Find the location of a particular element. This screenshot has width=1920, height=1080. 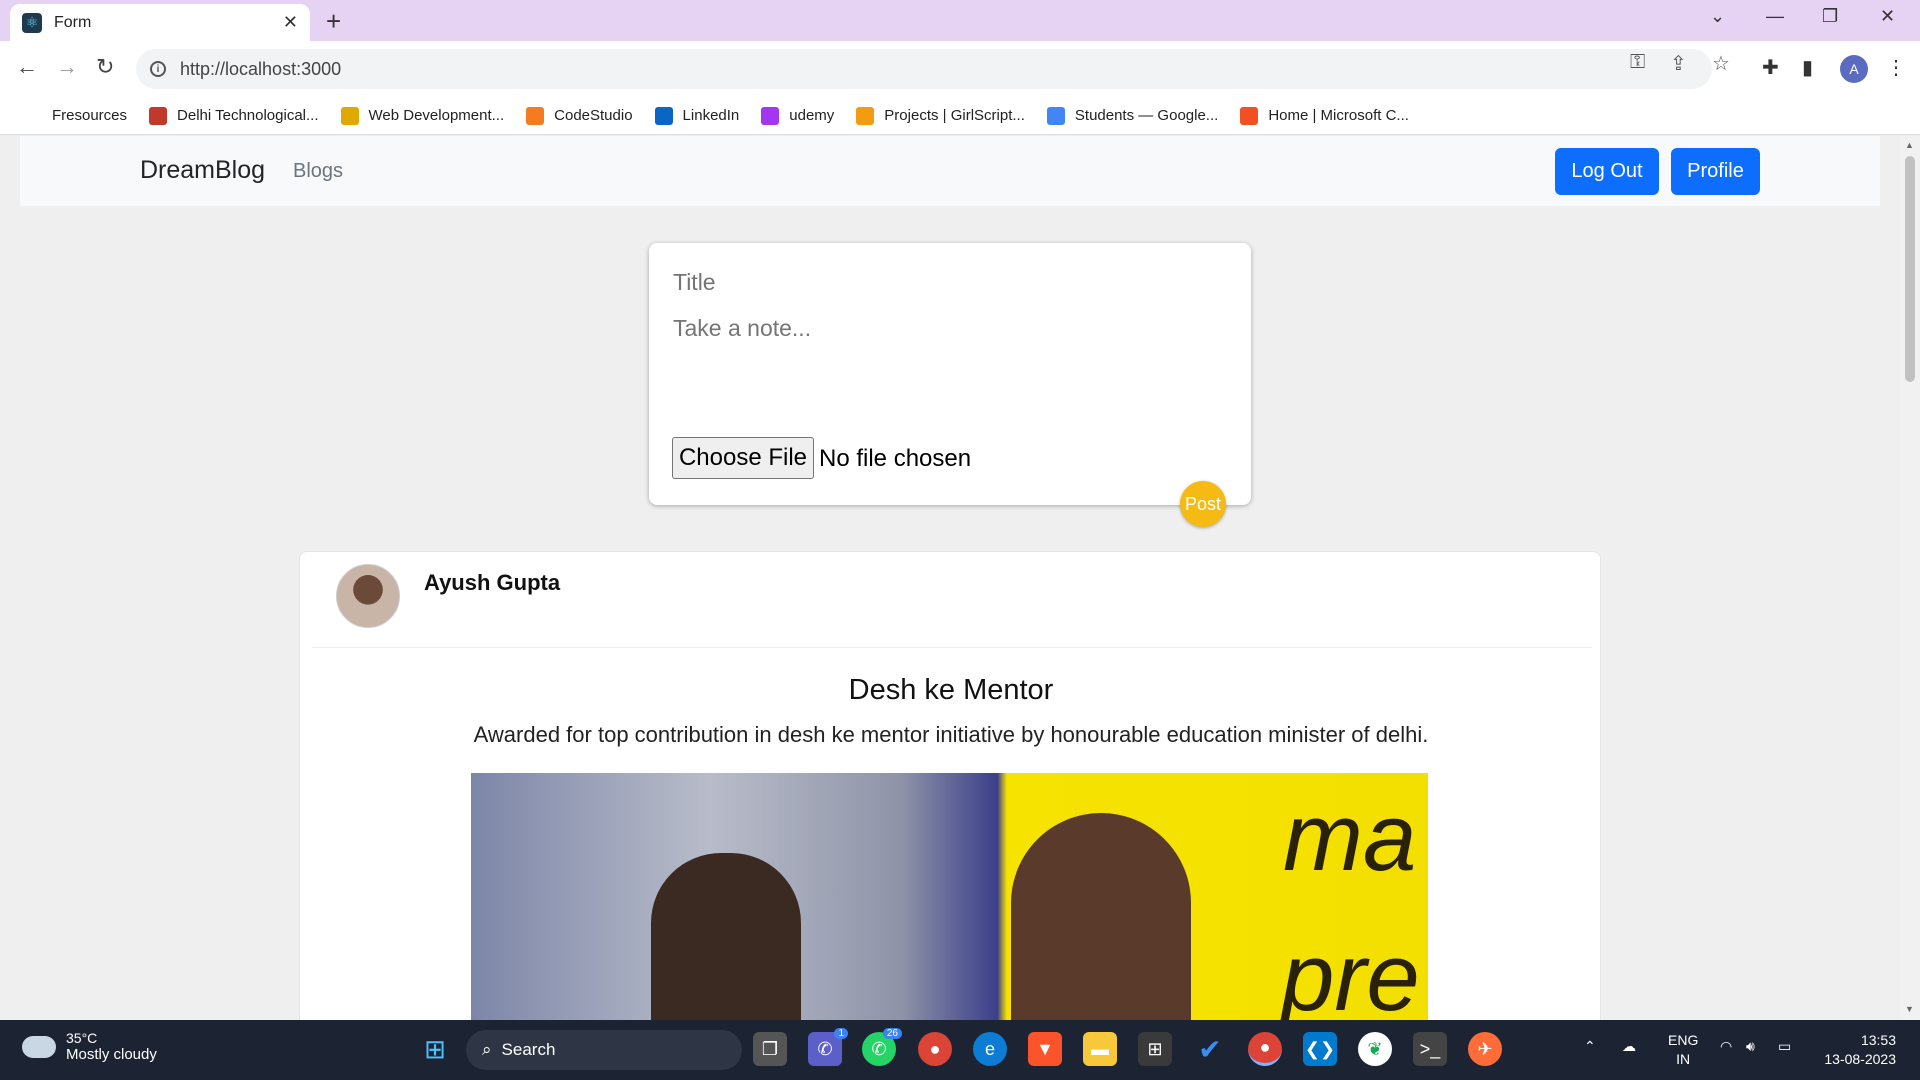

choose-file-button: Choose File is located at coordinates (743, 458).